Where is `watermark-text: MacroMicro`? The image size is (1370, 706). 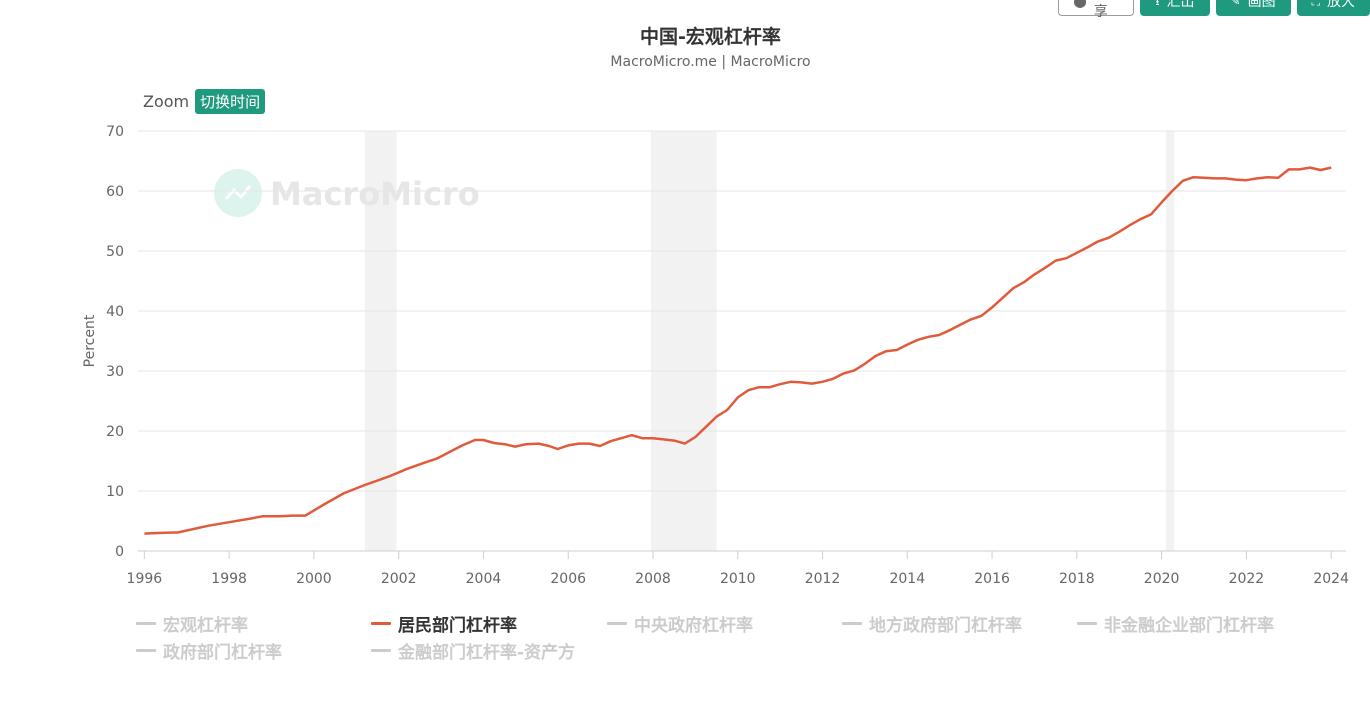 watermark-text: MacroMicro is located at coordinates (375, 194).